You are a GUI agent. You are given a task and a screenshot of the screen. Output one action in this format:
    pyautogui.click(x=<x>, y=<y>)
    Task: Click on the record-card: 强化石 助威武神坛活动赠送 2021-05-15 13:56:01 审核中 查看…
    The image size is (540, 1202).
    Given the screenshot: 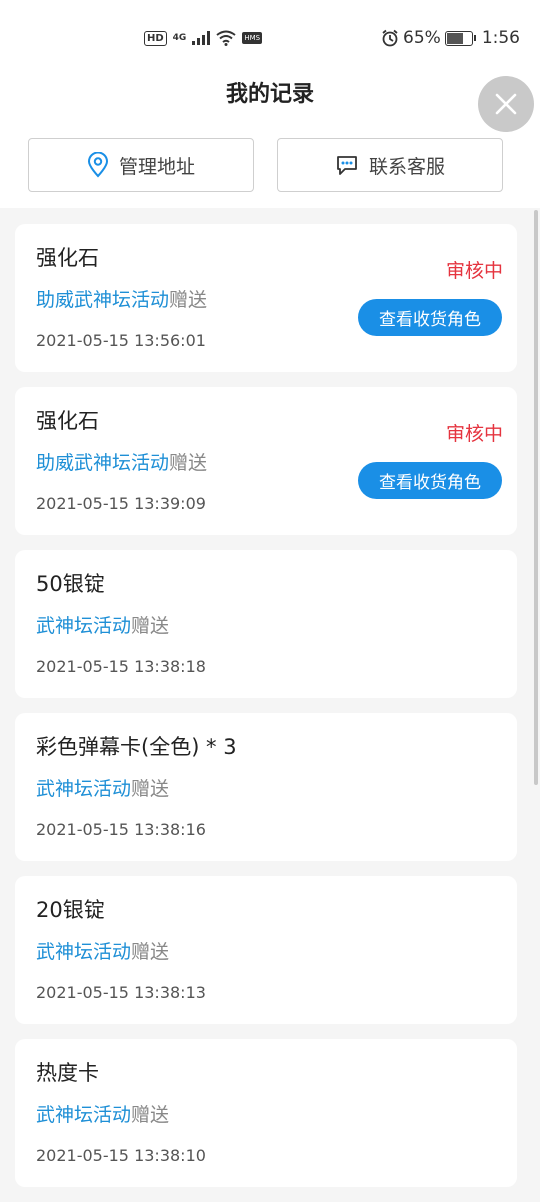 What is the action you would take?
    pyautogui.click(x=266, y=298)
    